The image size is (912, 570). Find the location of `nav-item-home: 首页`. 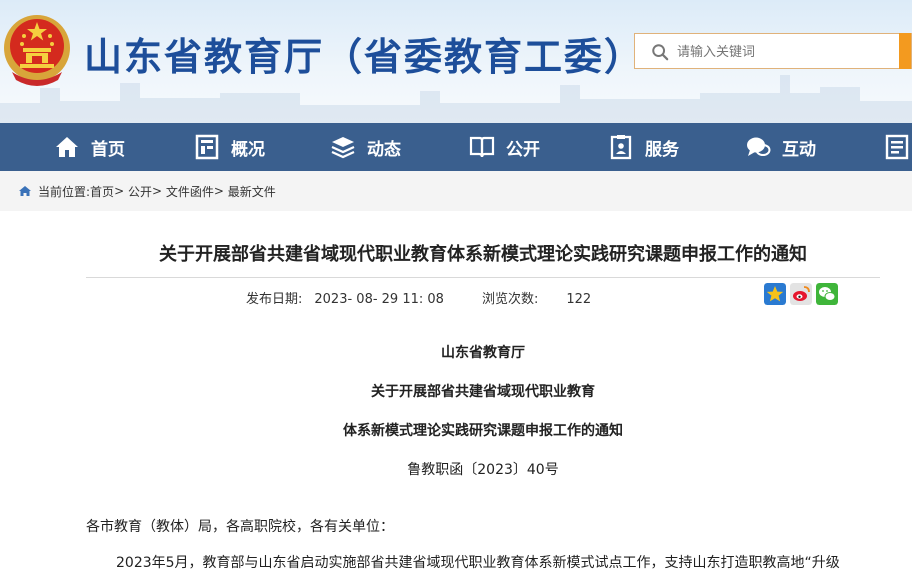

nav-item-home: 首页 is located at coordinates (89, 147).